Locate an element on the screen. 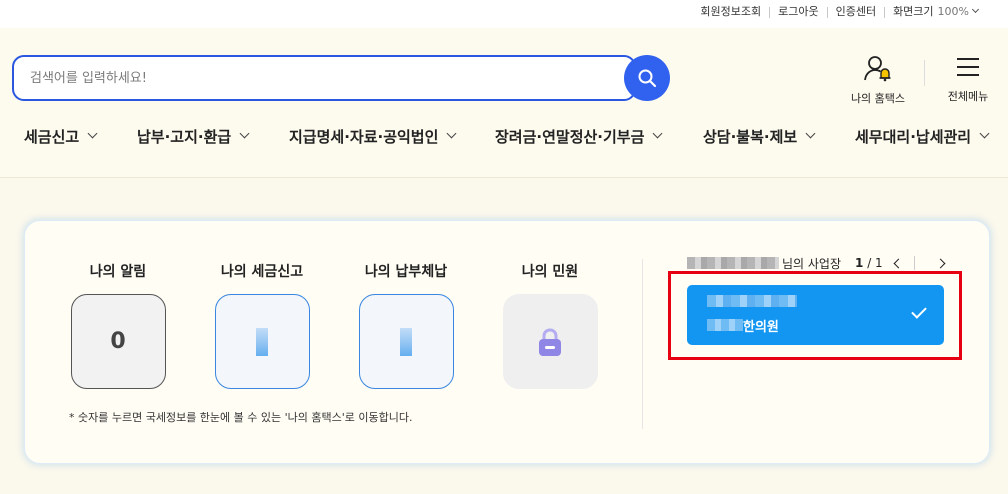  alarm-count-tile: 0 is located at coordinates (118, 341).